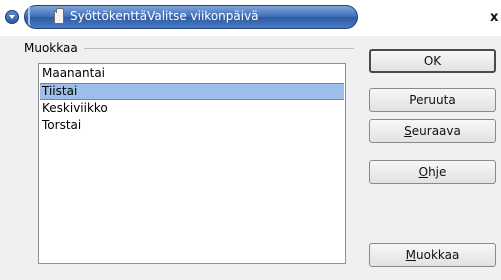 Image resolution: width=501 pixels, height=280 pixels. I want to click on edit-button: Muokkaa, so click(432, 255).